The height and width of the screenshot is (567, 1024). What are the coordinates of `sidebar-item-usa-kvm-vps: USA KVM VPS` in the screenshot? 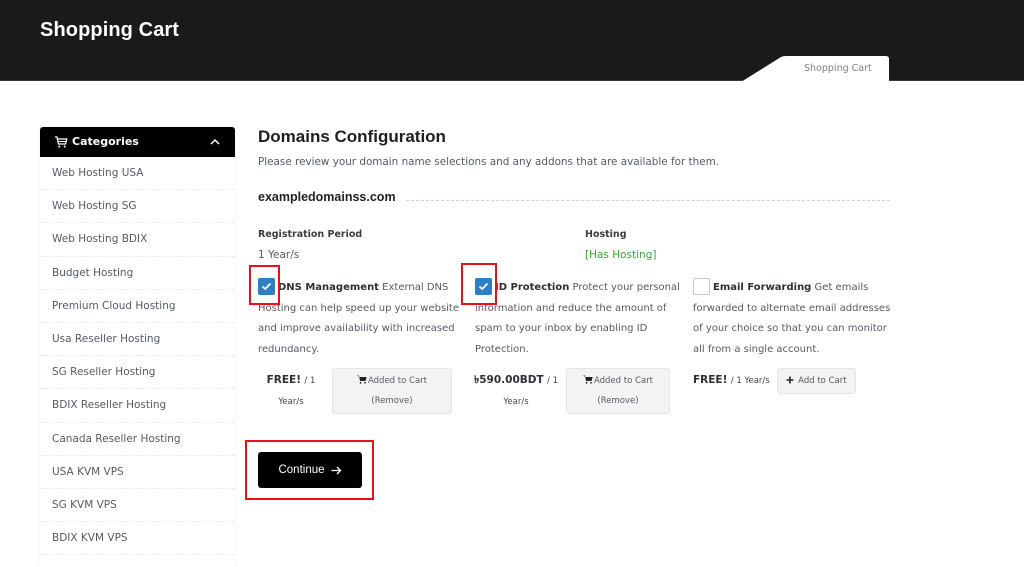 It's located at (137, 472).